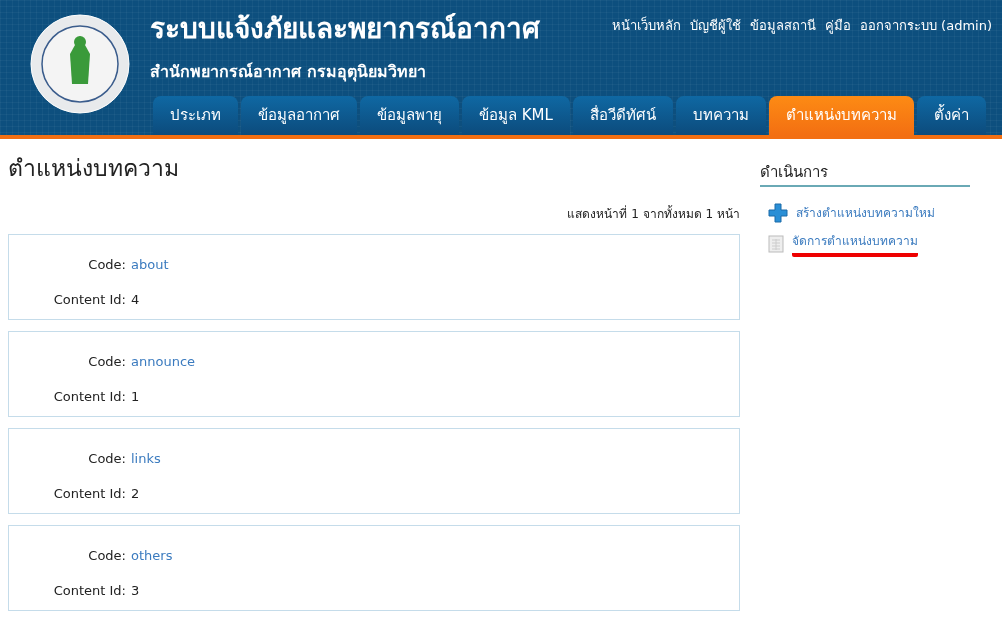 This screenshot has height=625, width=1002. Describe the element at coordinates (720, 115) in the screenshot. I see `nav-tab: บทความ` at that location.